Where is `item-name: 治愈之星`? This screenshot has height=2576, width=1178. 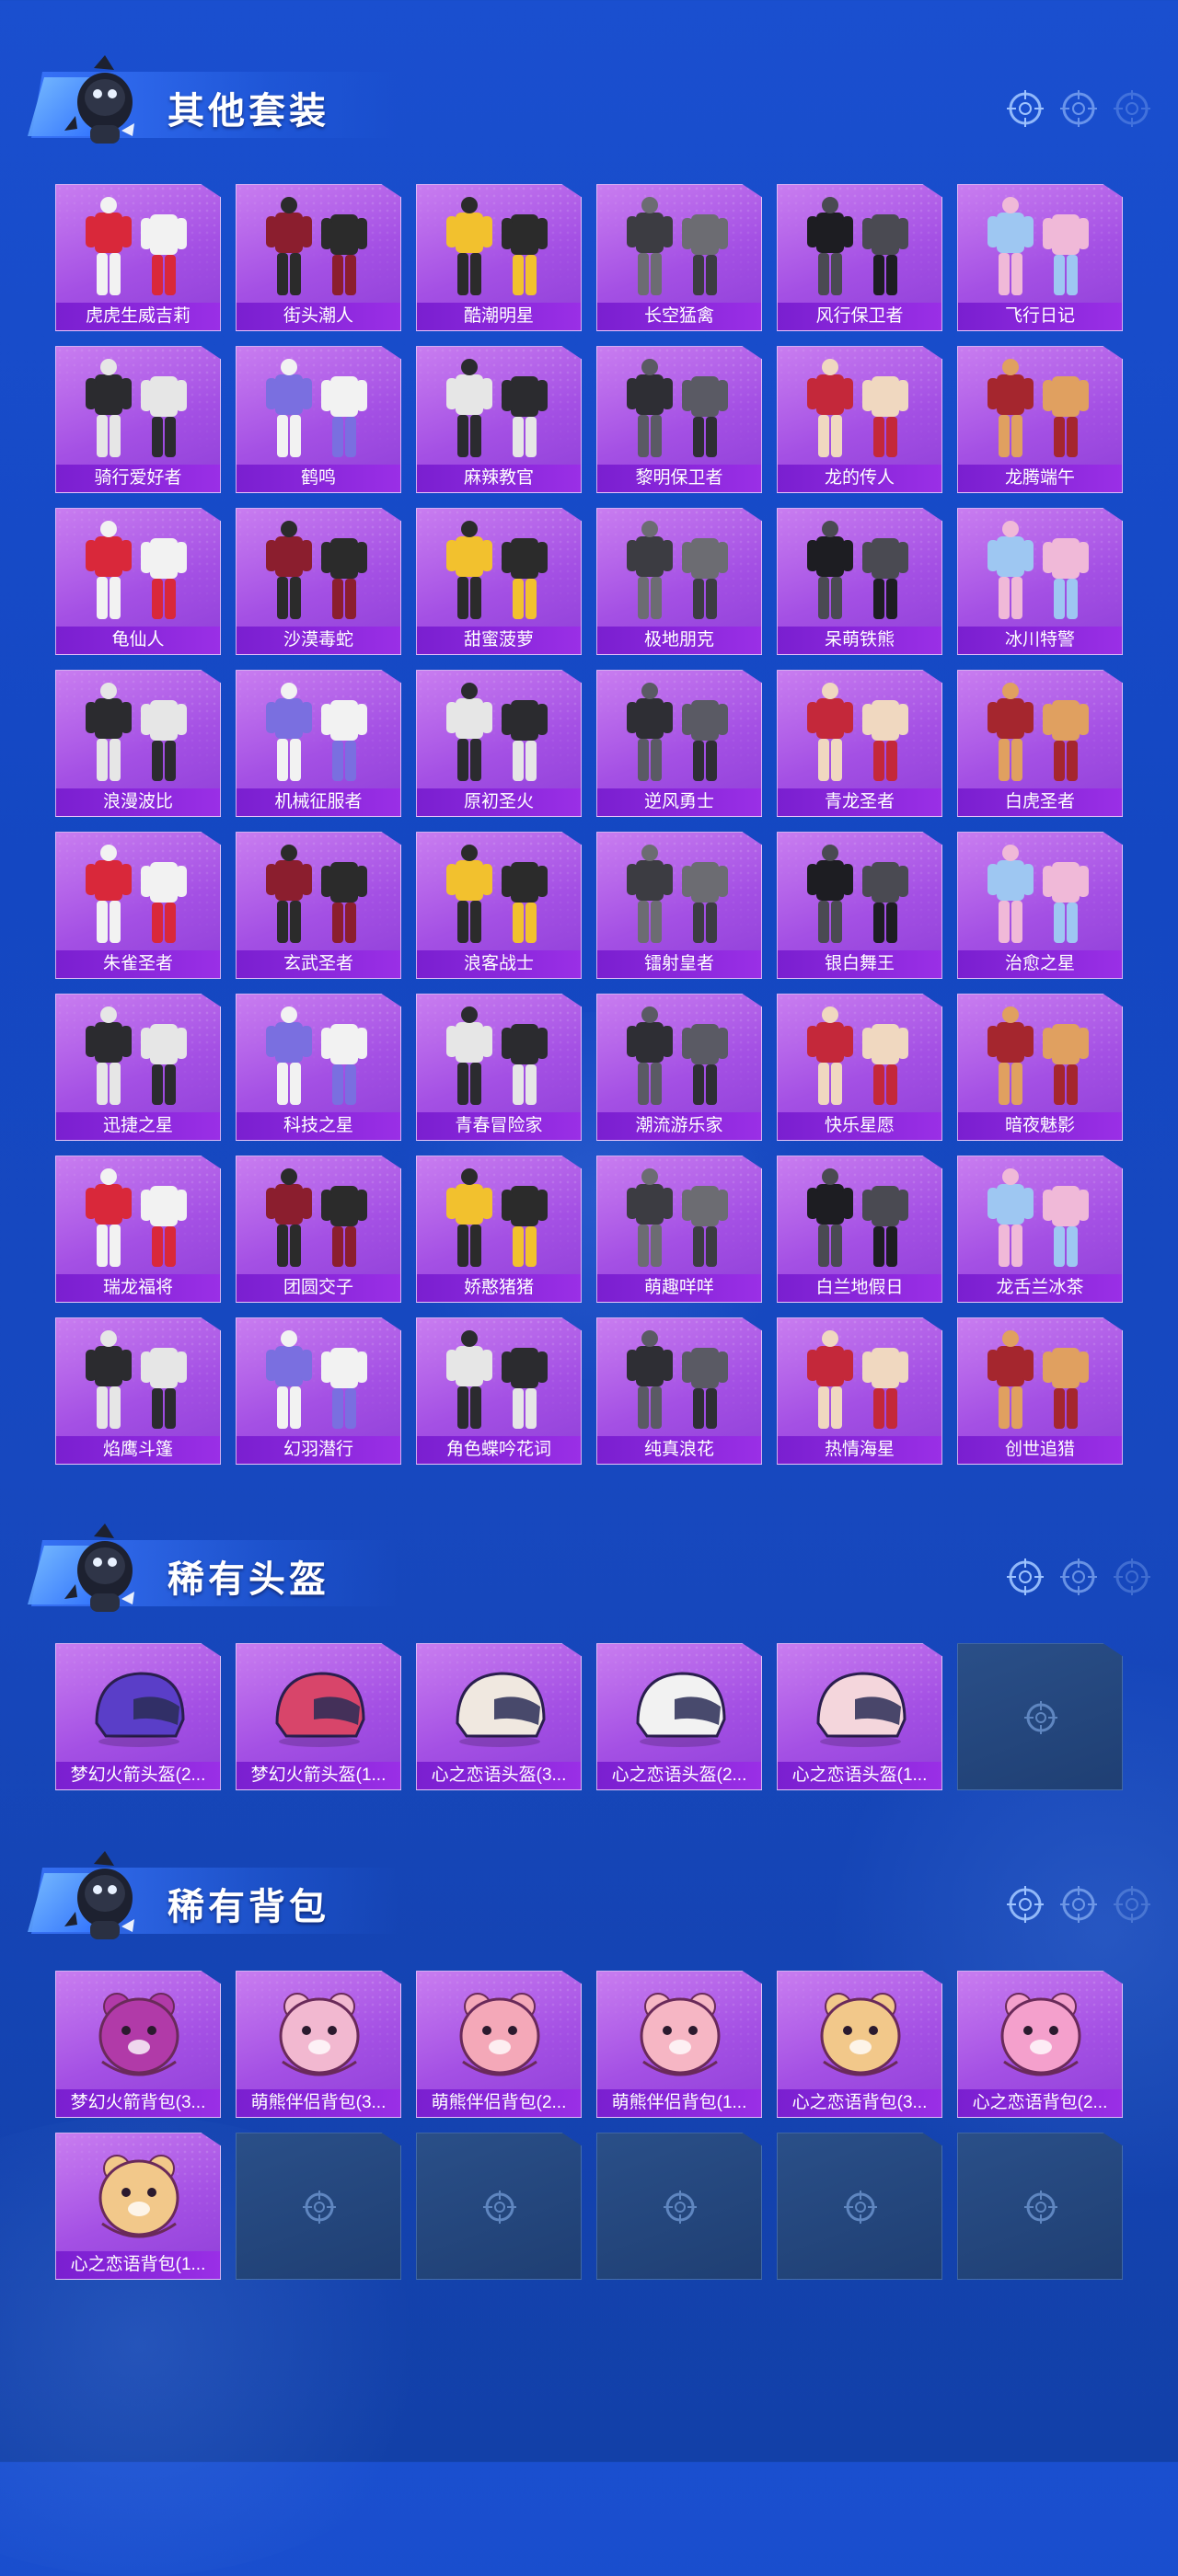 item-name: 治愈之星 is located at coordinates (1040, 964).